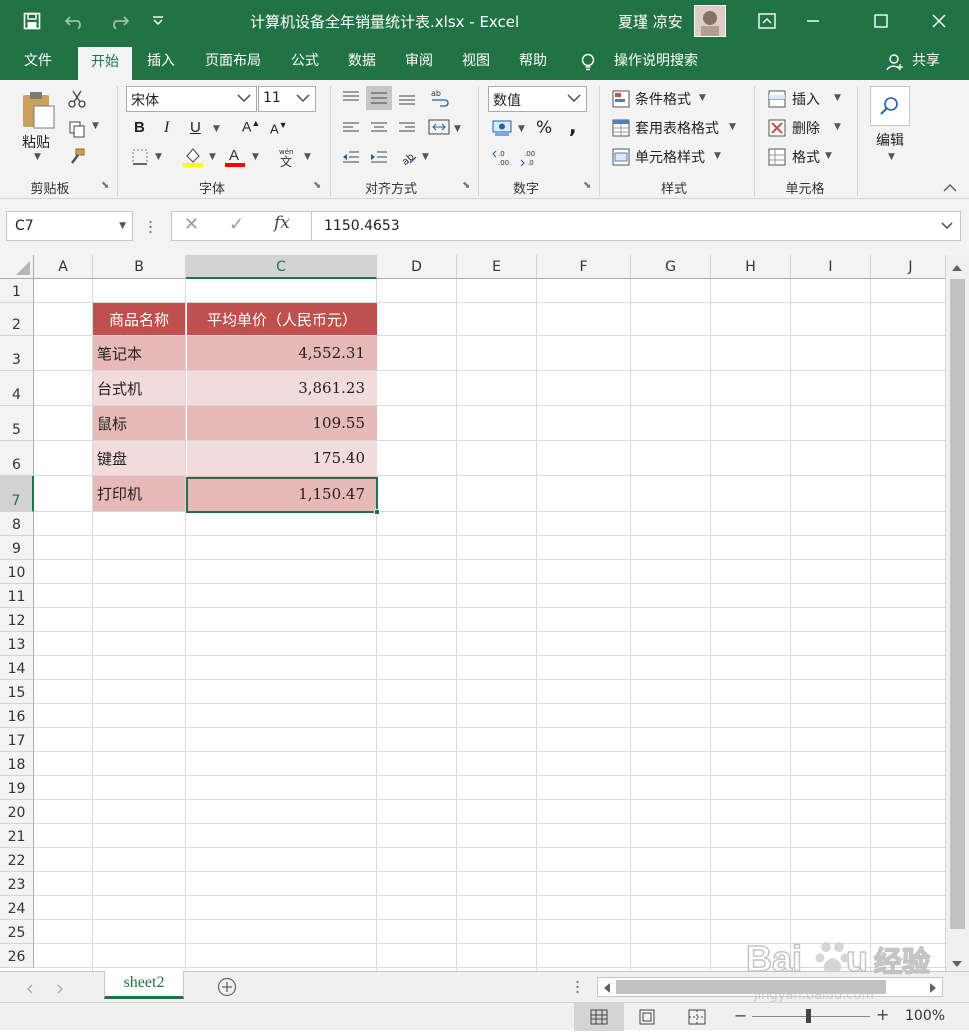 The image size is (969, 1035). I want to click on column-header-e: E, so click(497, 267).